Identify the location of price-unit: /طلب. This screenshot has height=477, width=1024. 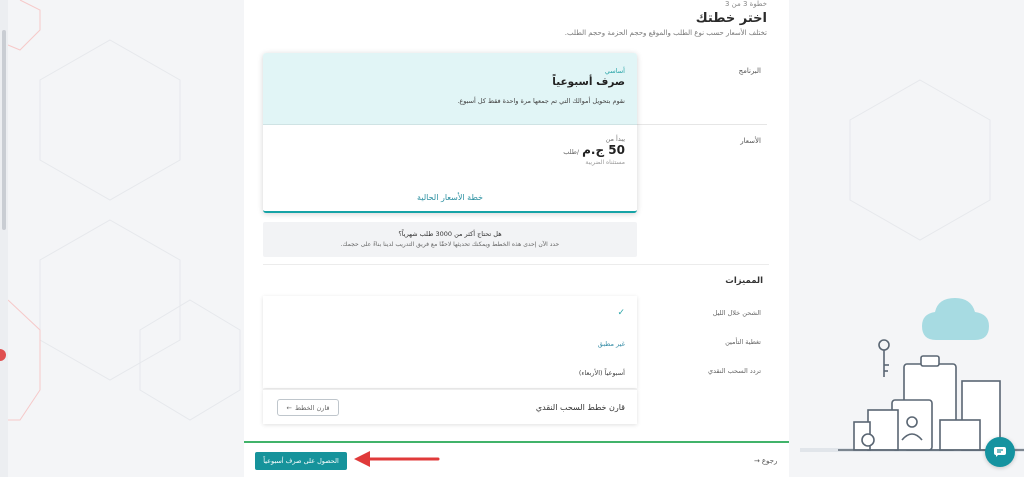
(571, 152).